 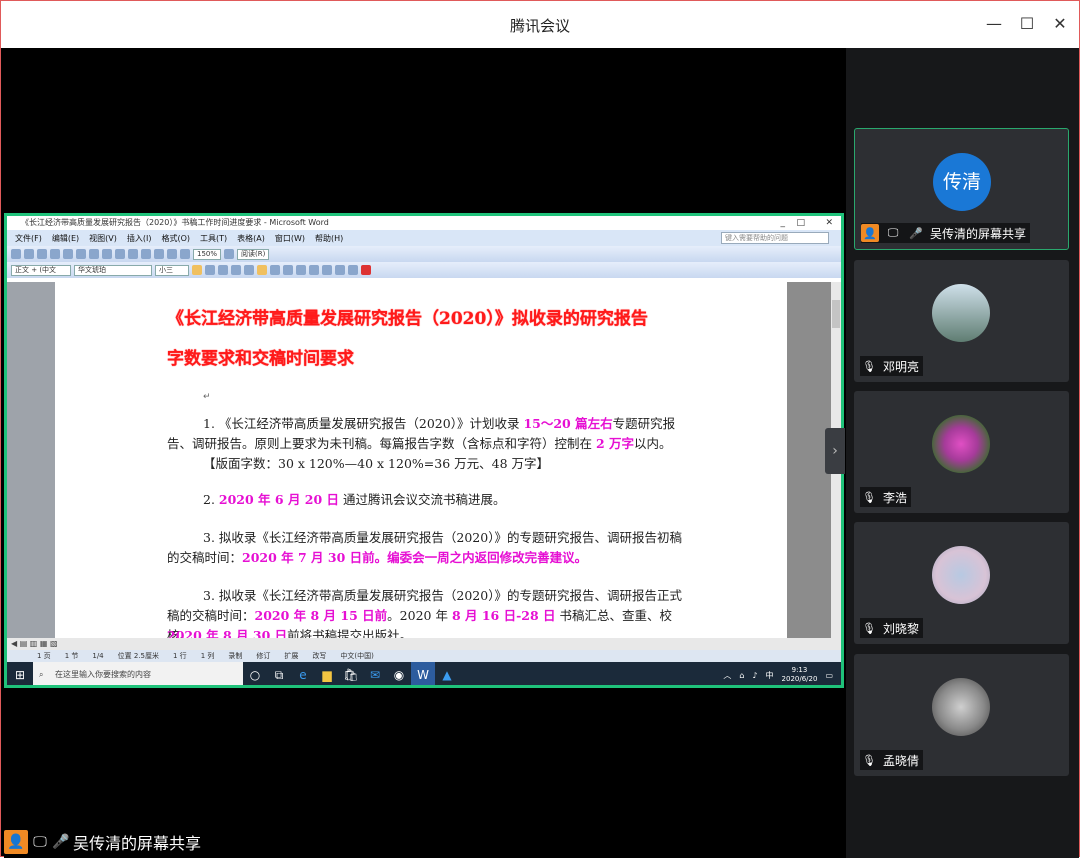 What do you see at coordinates (262, 270) in the screenshot?
I see `align-justify-icon` at bounding box center [262, 270].